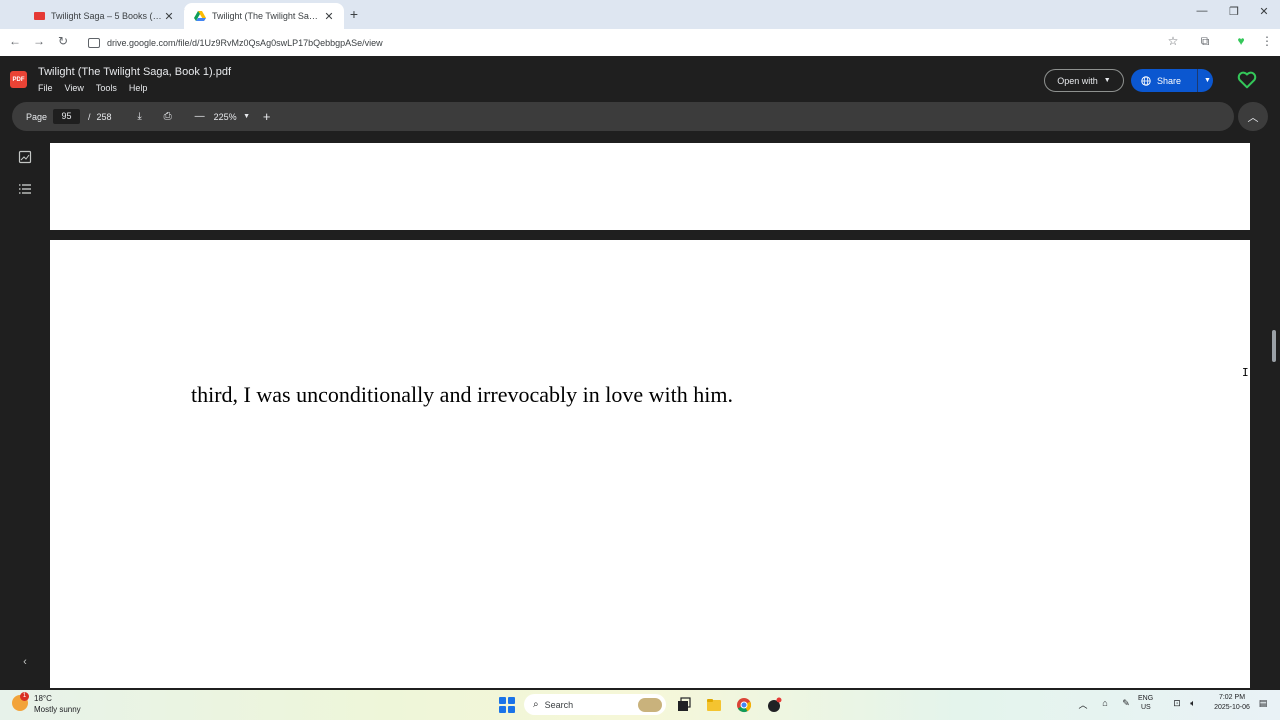 This screenshot has width=1280, height=720. Describe the element at coordinates (1126, 703) in the screenshot. I see `pen-icon: ✎` at that location.